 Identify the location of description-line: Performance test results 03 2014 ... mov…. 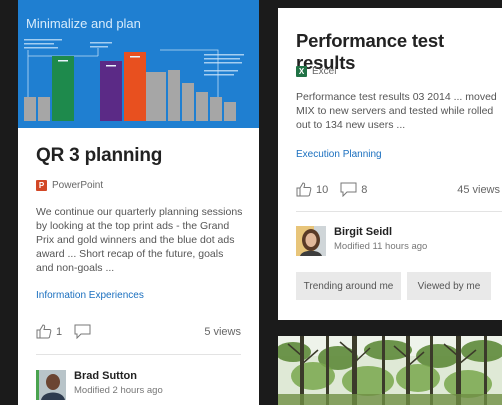
(396, 97).